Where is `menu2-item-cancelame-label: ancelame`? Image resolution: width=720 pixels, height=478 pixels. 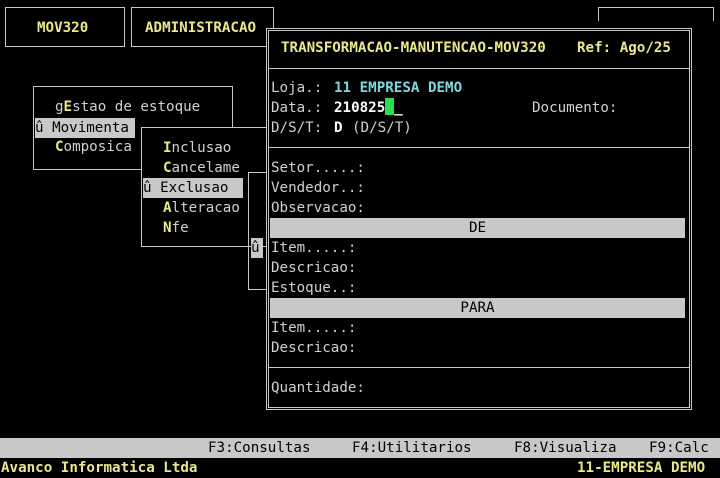
menu2-item-cancelame-label: ancelame is located at coordinates (205, 168).